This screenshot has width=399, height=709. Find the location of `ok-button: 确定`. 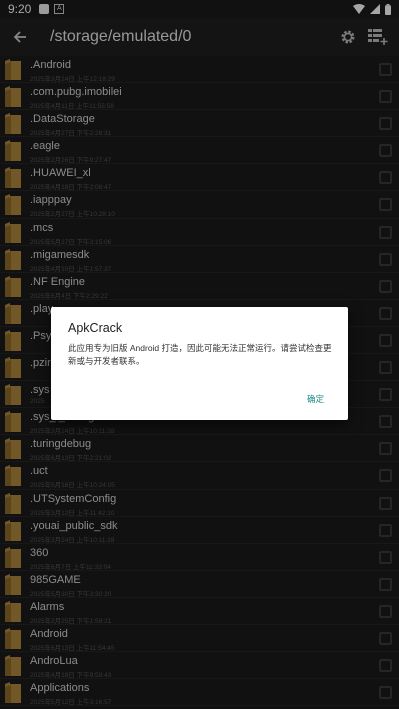

ok-button: 确定 is located at coordinates (315, 399).